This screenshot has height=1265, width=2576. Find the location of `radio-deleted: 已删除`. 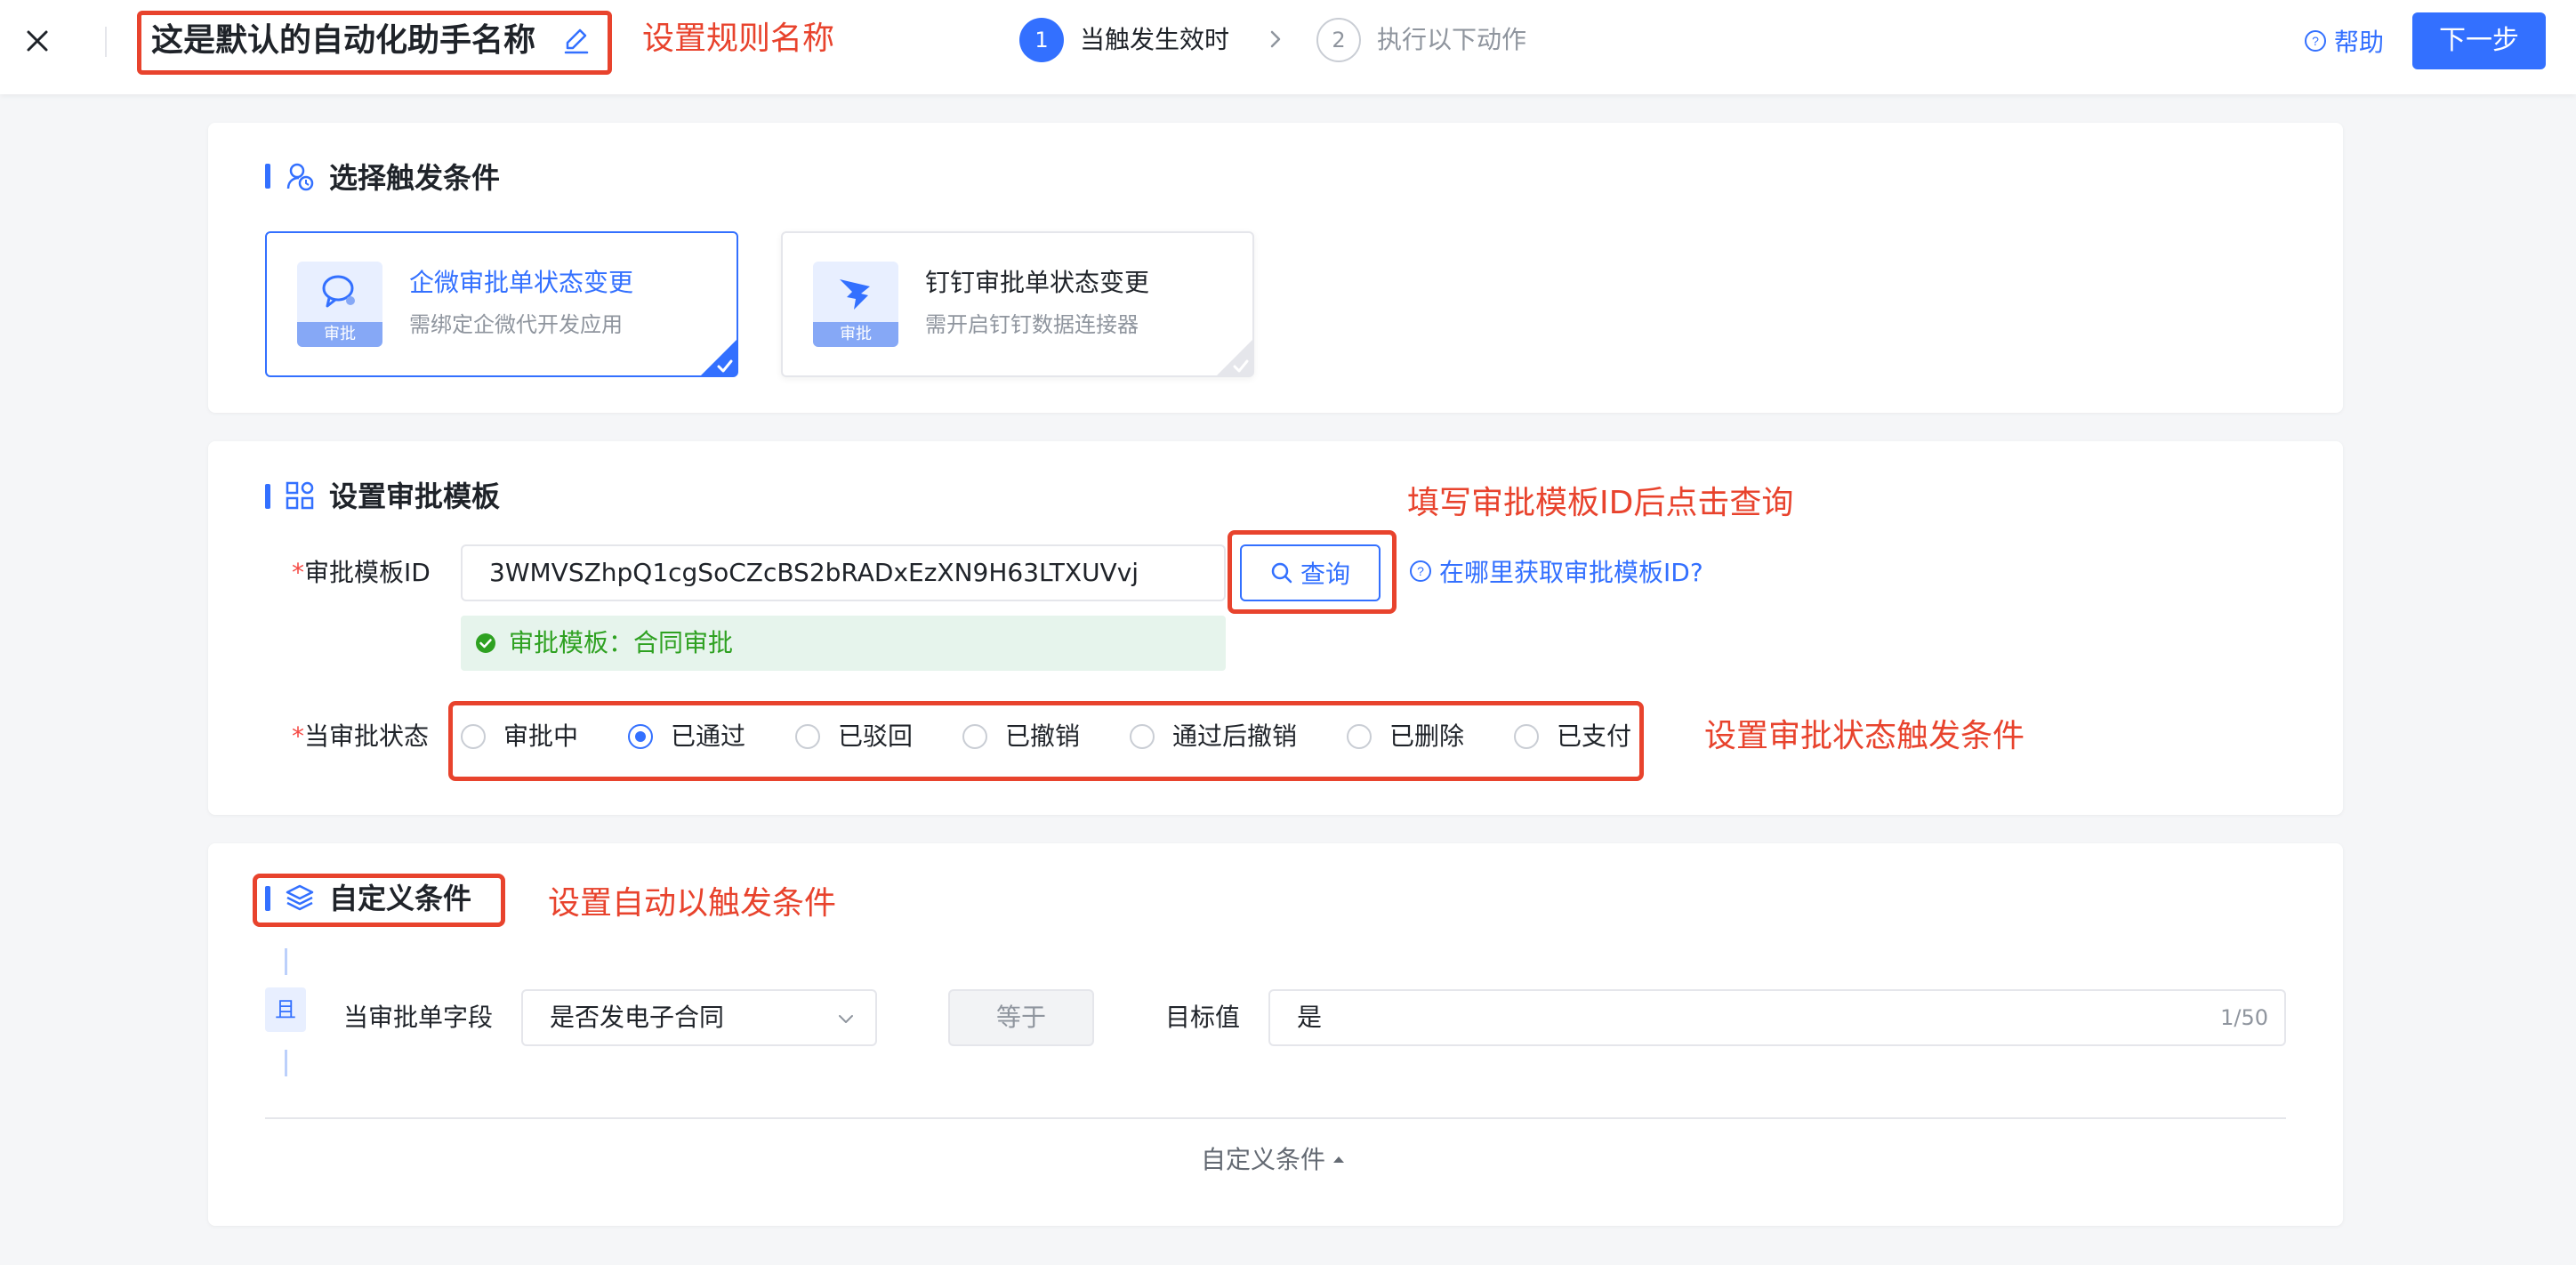

radio-deleted: 已删除 is located at coordinates (1405, 736).